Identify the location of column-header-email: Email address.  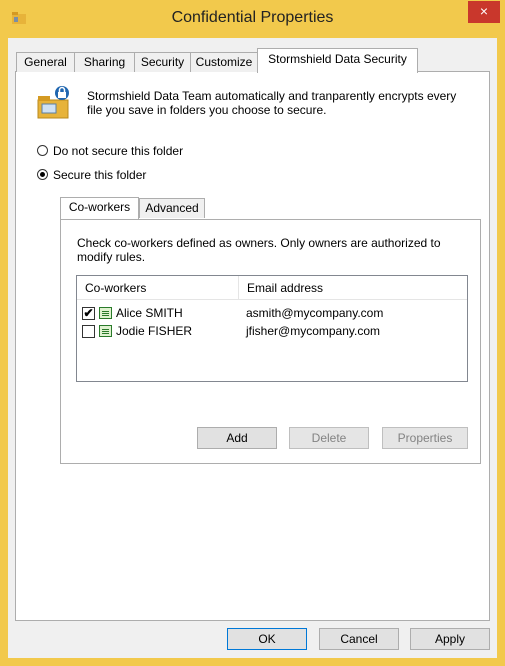
(353, 288).